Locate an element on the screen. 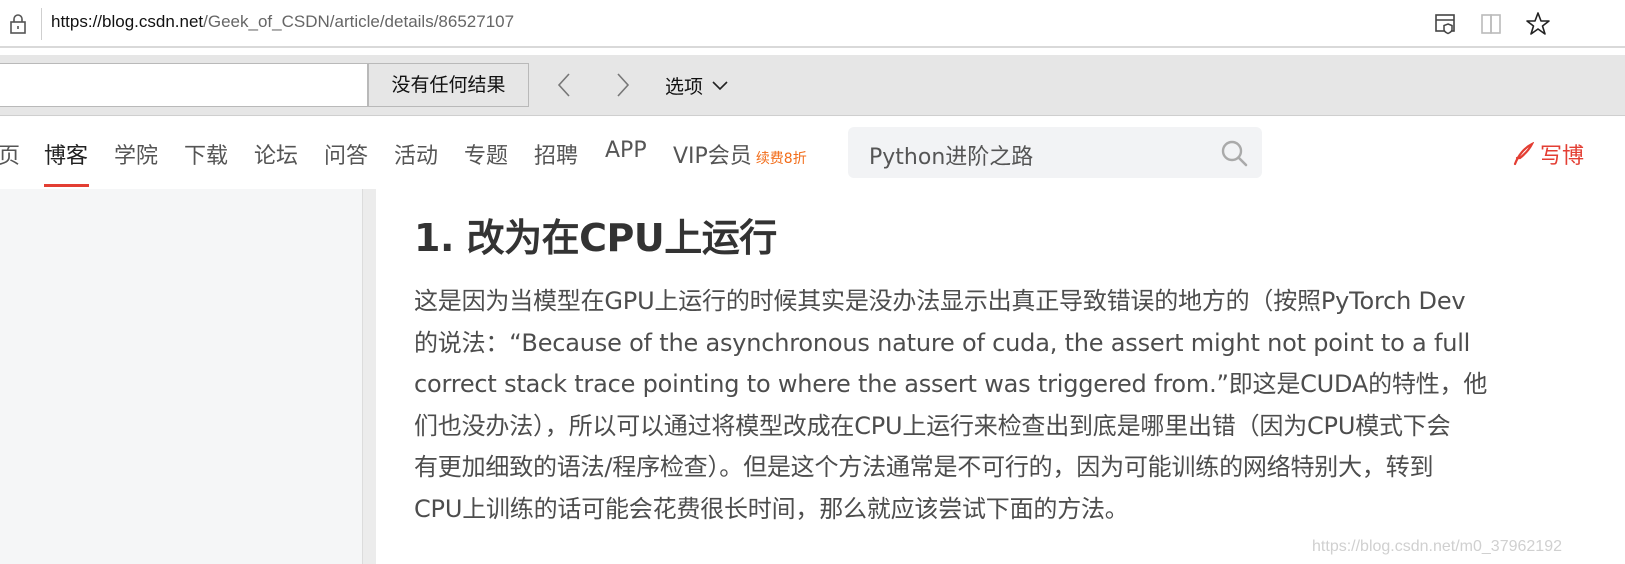 The image size is (1625, 564). find-options-button: 选项 is located at coordinates (697, 85).